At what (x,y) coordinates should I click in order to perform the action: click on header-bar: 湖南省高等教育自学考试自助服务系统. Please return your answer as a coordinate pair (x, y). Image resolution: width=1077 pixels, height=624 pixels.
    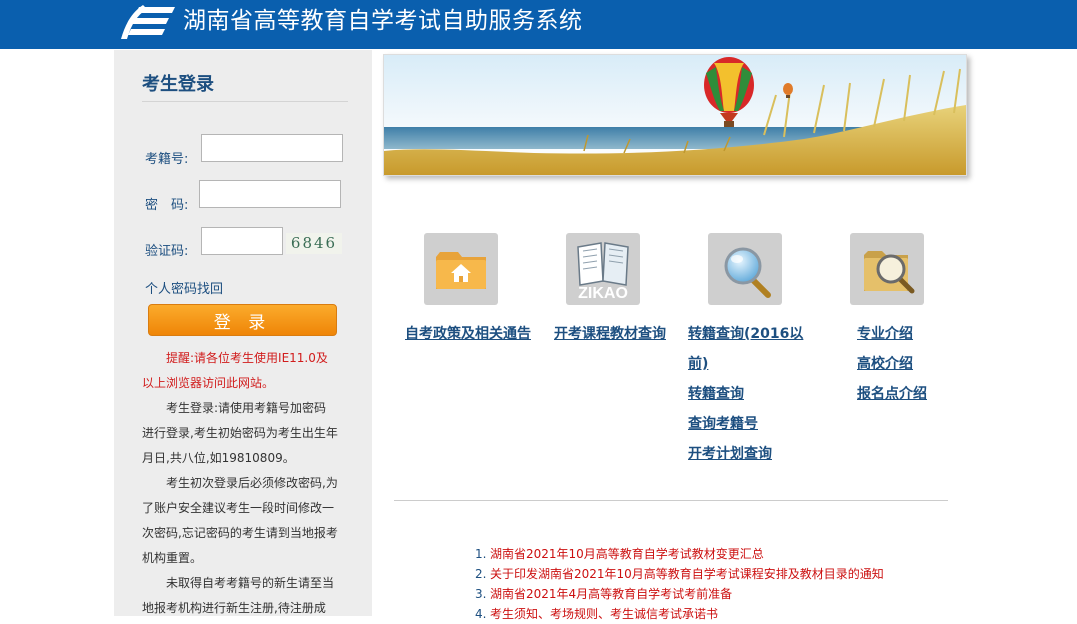
    Looking at the image, I should click on (538, 24).